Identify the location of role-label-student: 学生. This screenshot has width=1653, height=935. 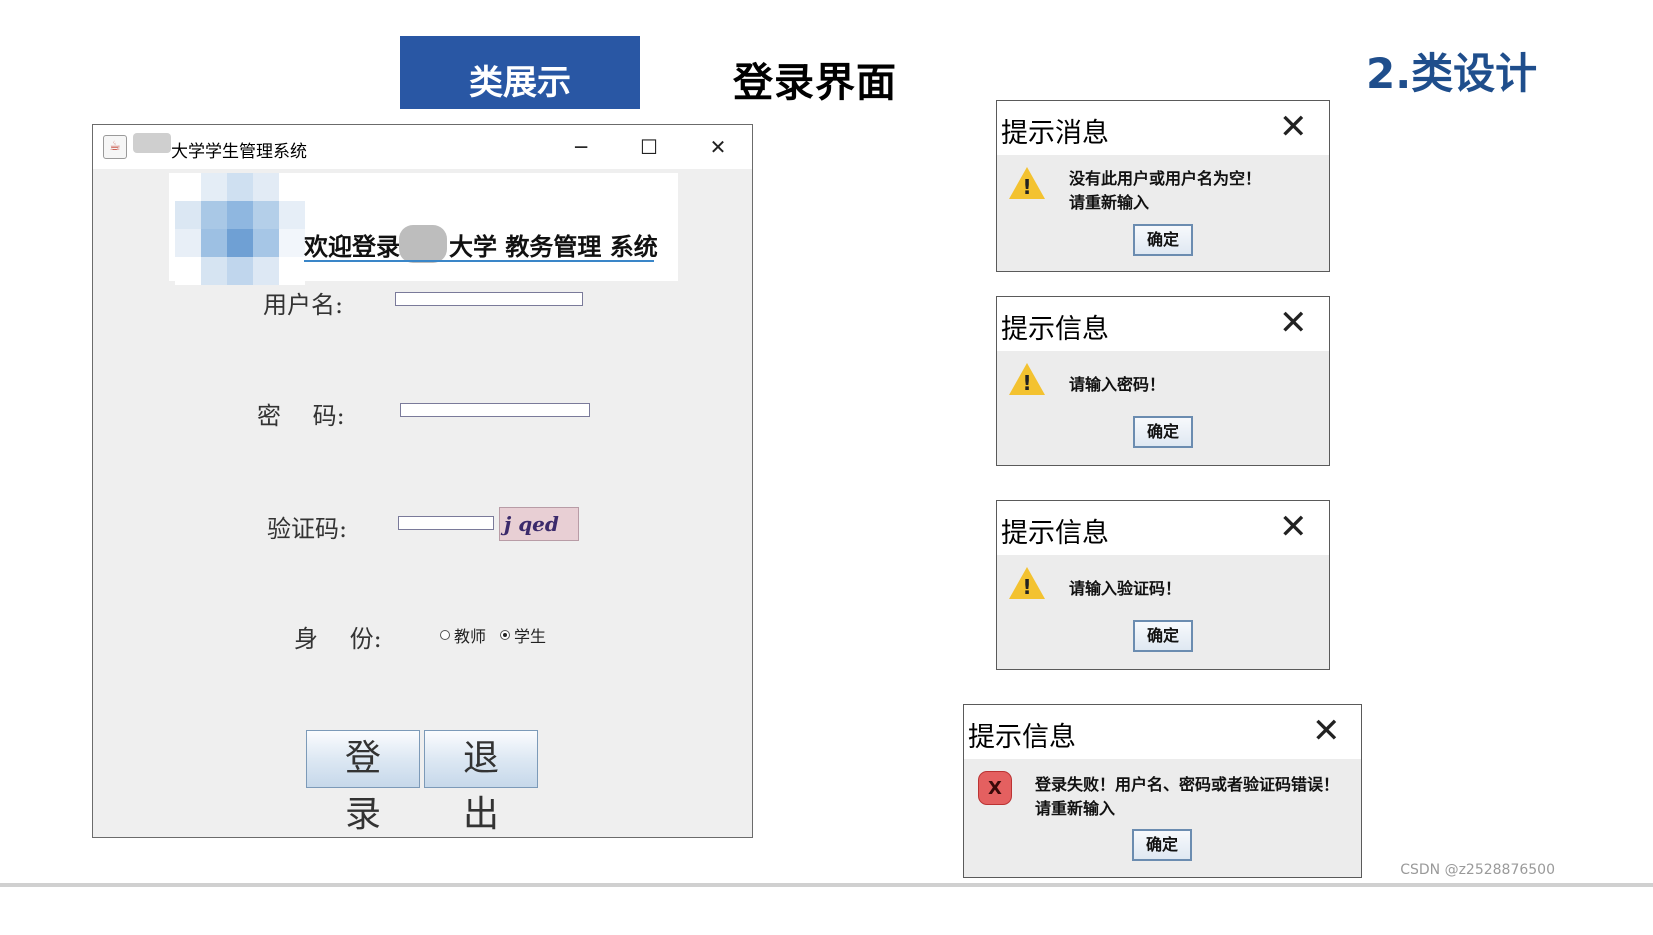
(530, 636).